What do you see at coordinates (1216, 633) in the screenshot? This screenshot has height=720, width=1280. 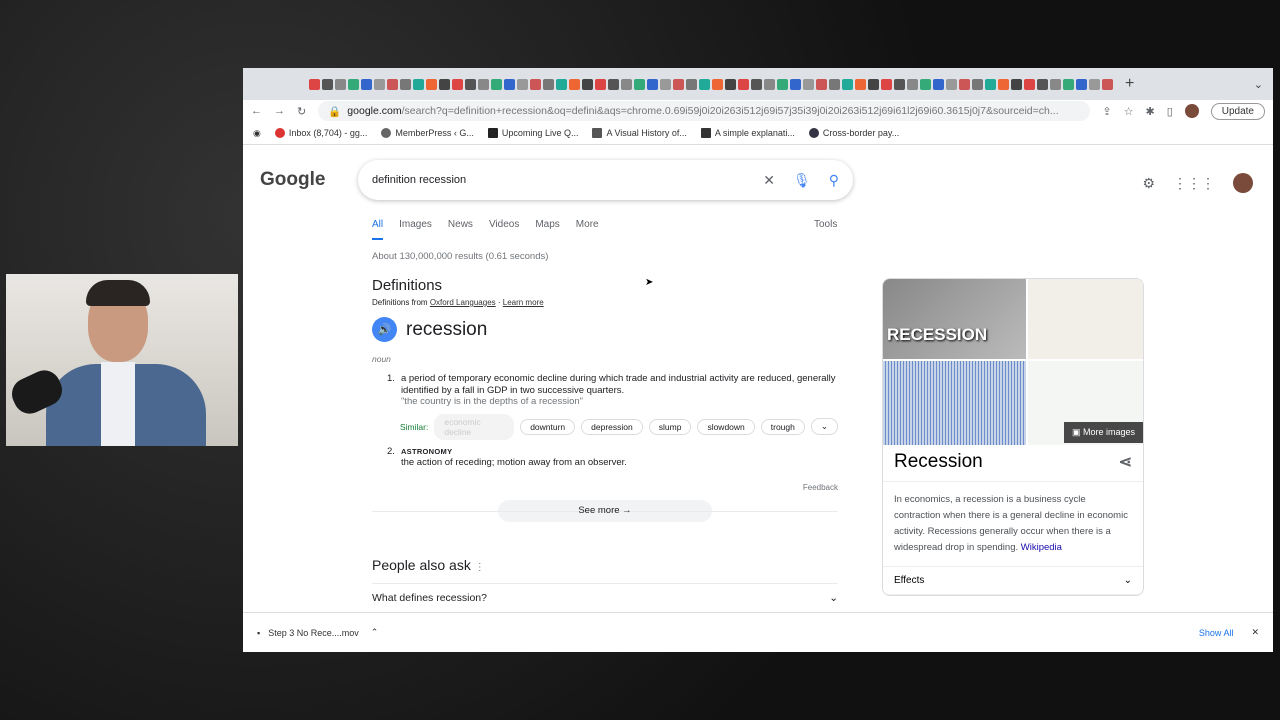 I see `show-all-button: Show All` at bounding box center [1216, 633].